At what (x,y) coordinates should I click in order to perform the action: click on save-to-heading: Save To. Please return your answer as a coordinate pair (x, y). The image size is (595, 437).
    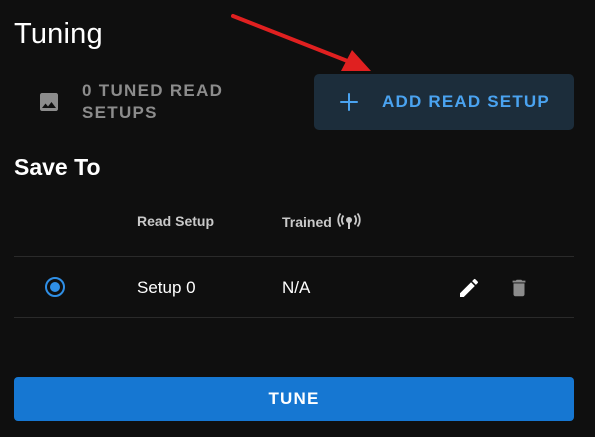
    Looking at the image, I should click on (57, 167).